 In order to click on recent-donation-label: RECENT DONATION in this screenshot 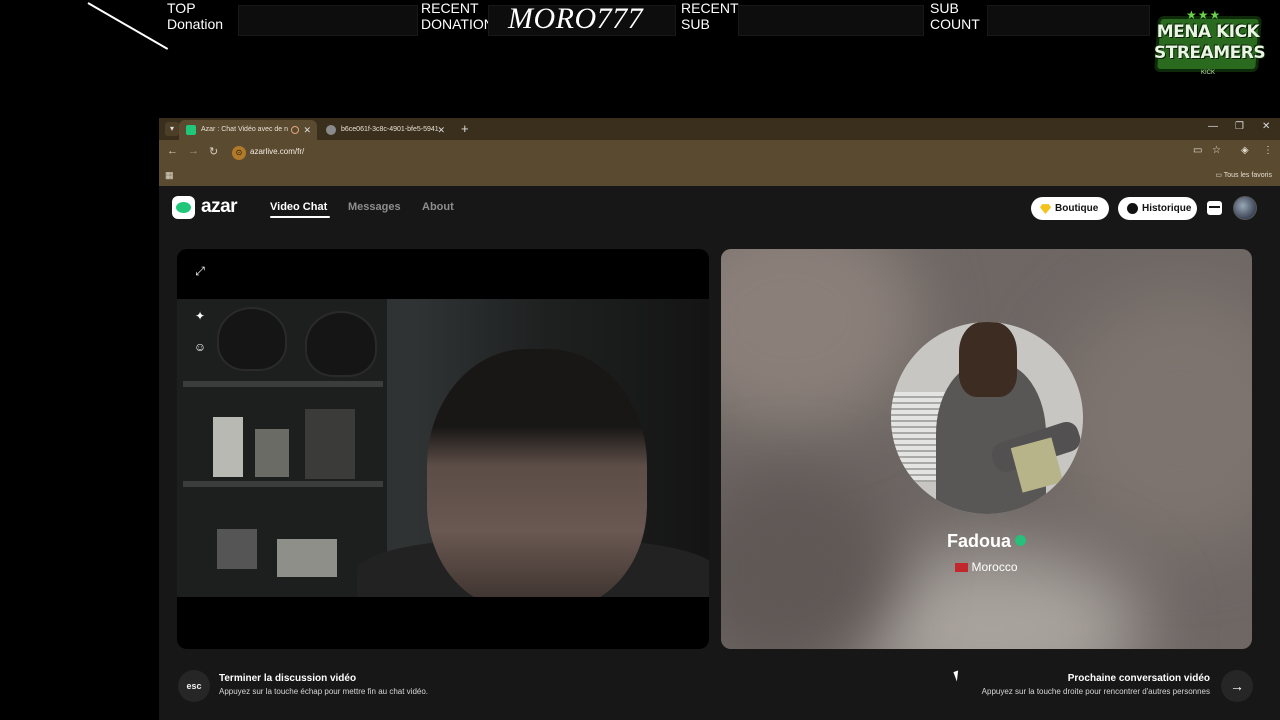, I will do `click(457, 16)`.